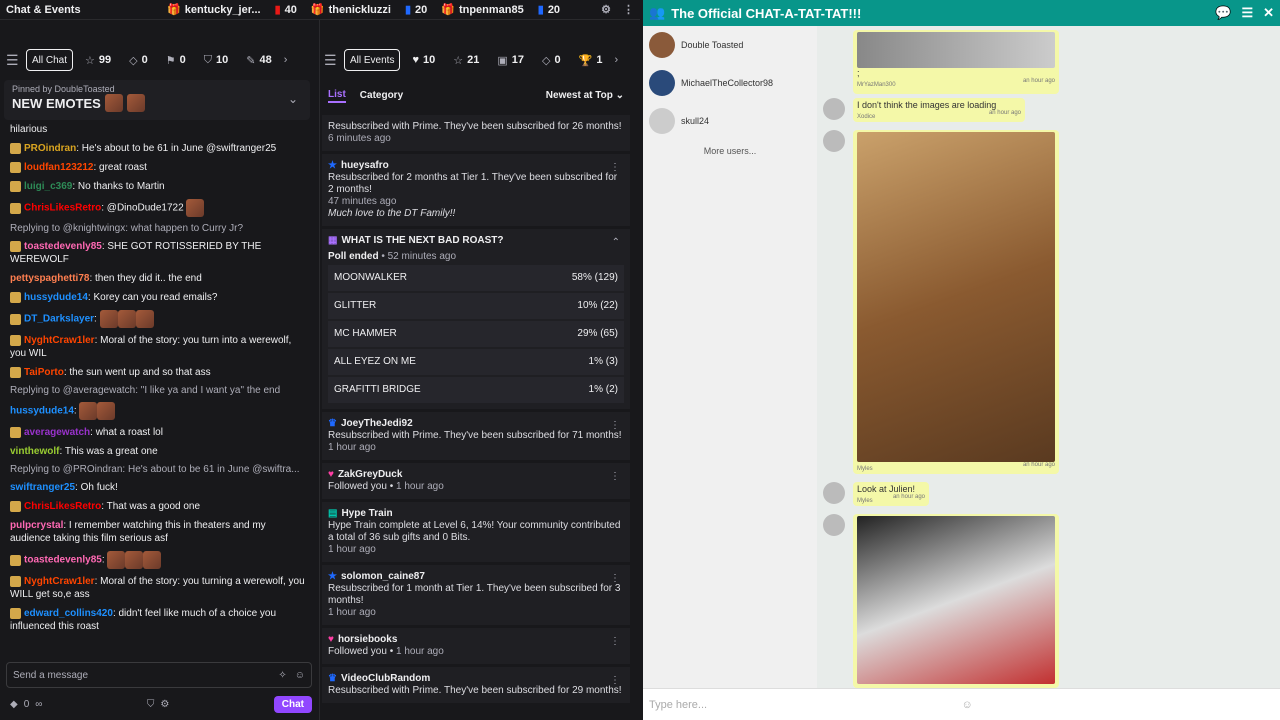  I want to click on rocket-count: ⚑ 0, so click(176, 60).